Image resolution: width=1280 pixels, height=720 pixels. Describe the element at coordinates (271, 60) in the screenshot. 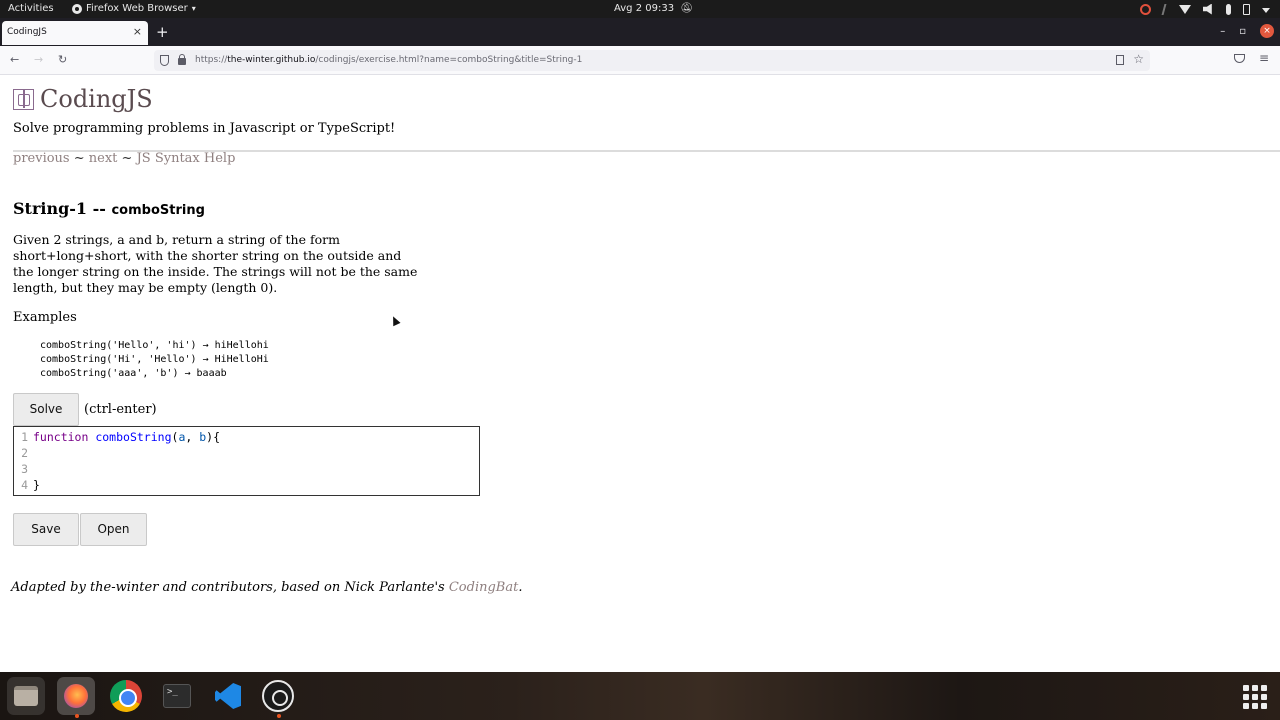

I see `url-host: the-winter.github.io` at that location.